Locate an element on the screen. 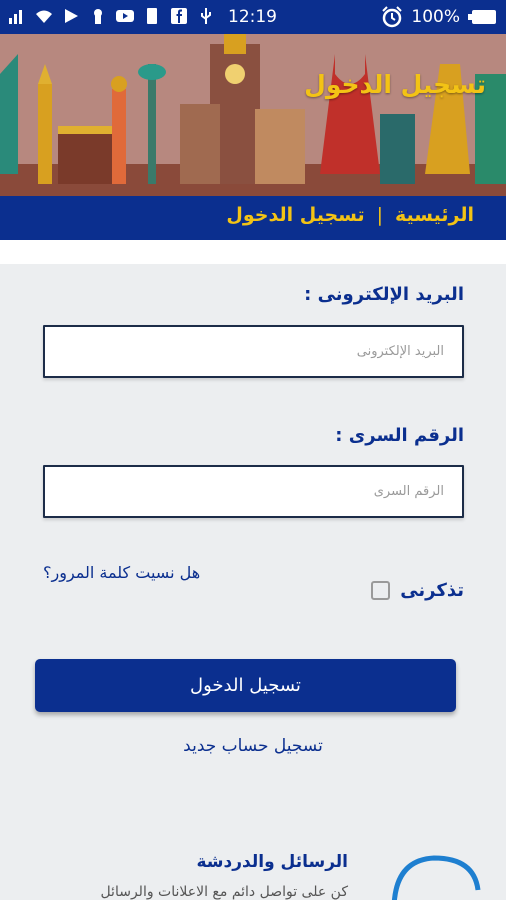 Image resolution: width=506 pixels, height=900 pixels. signal-icon is located at coordinates (15, 17).